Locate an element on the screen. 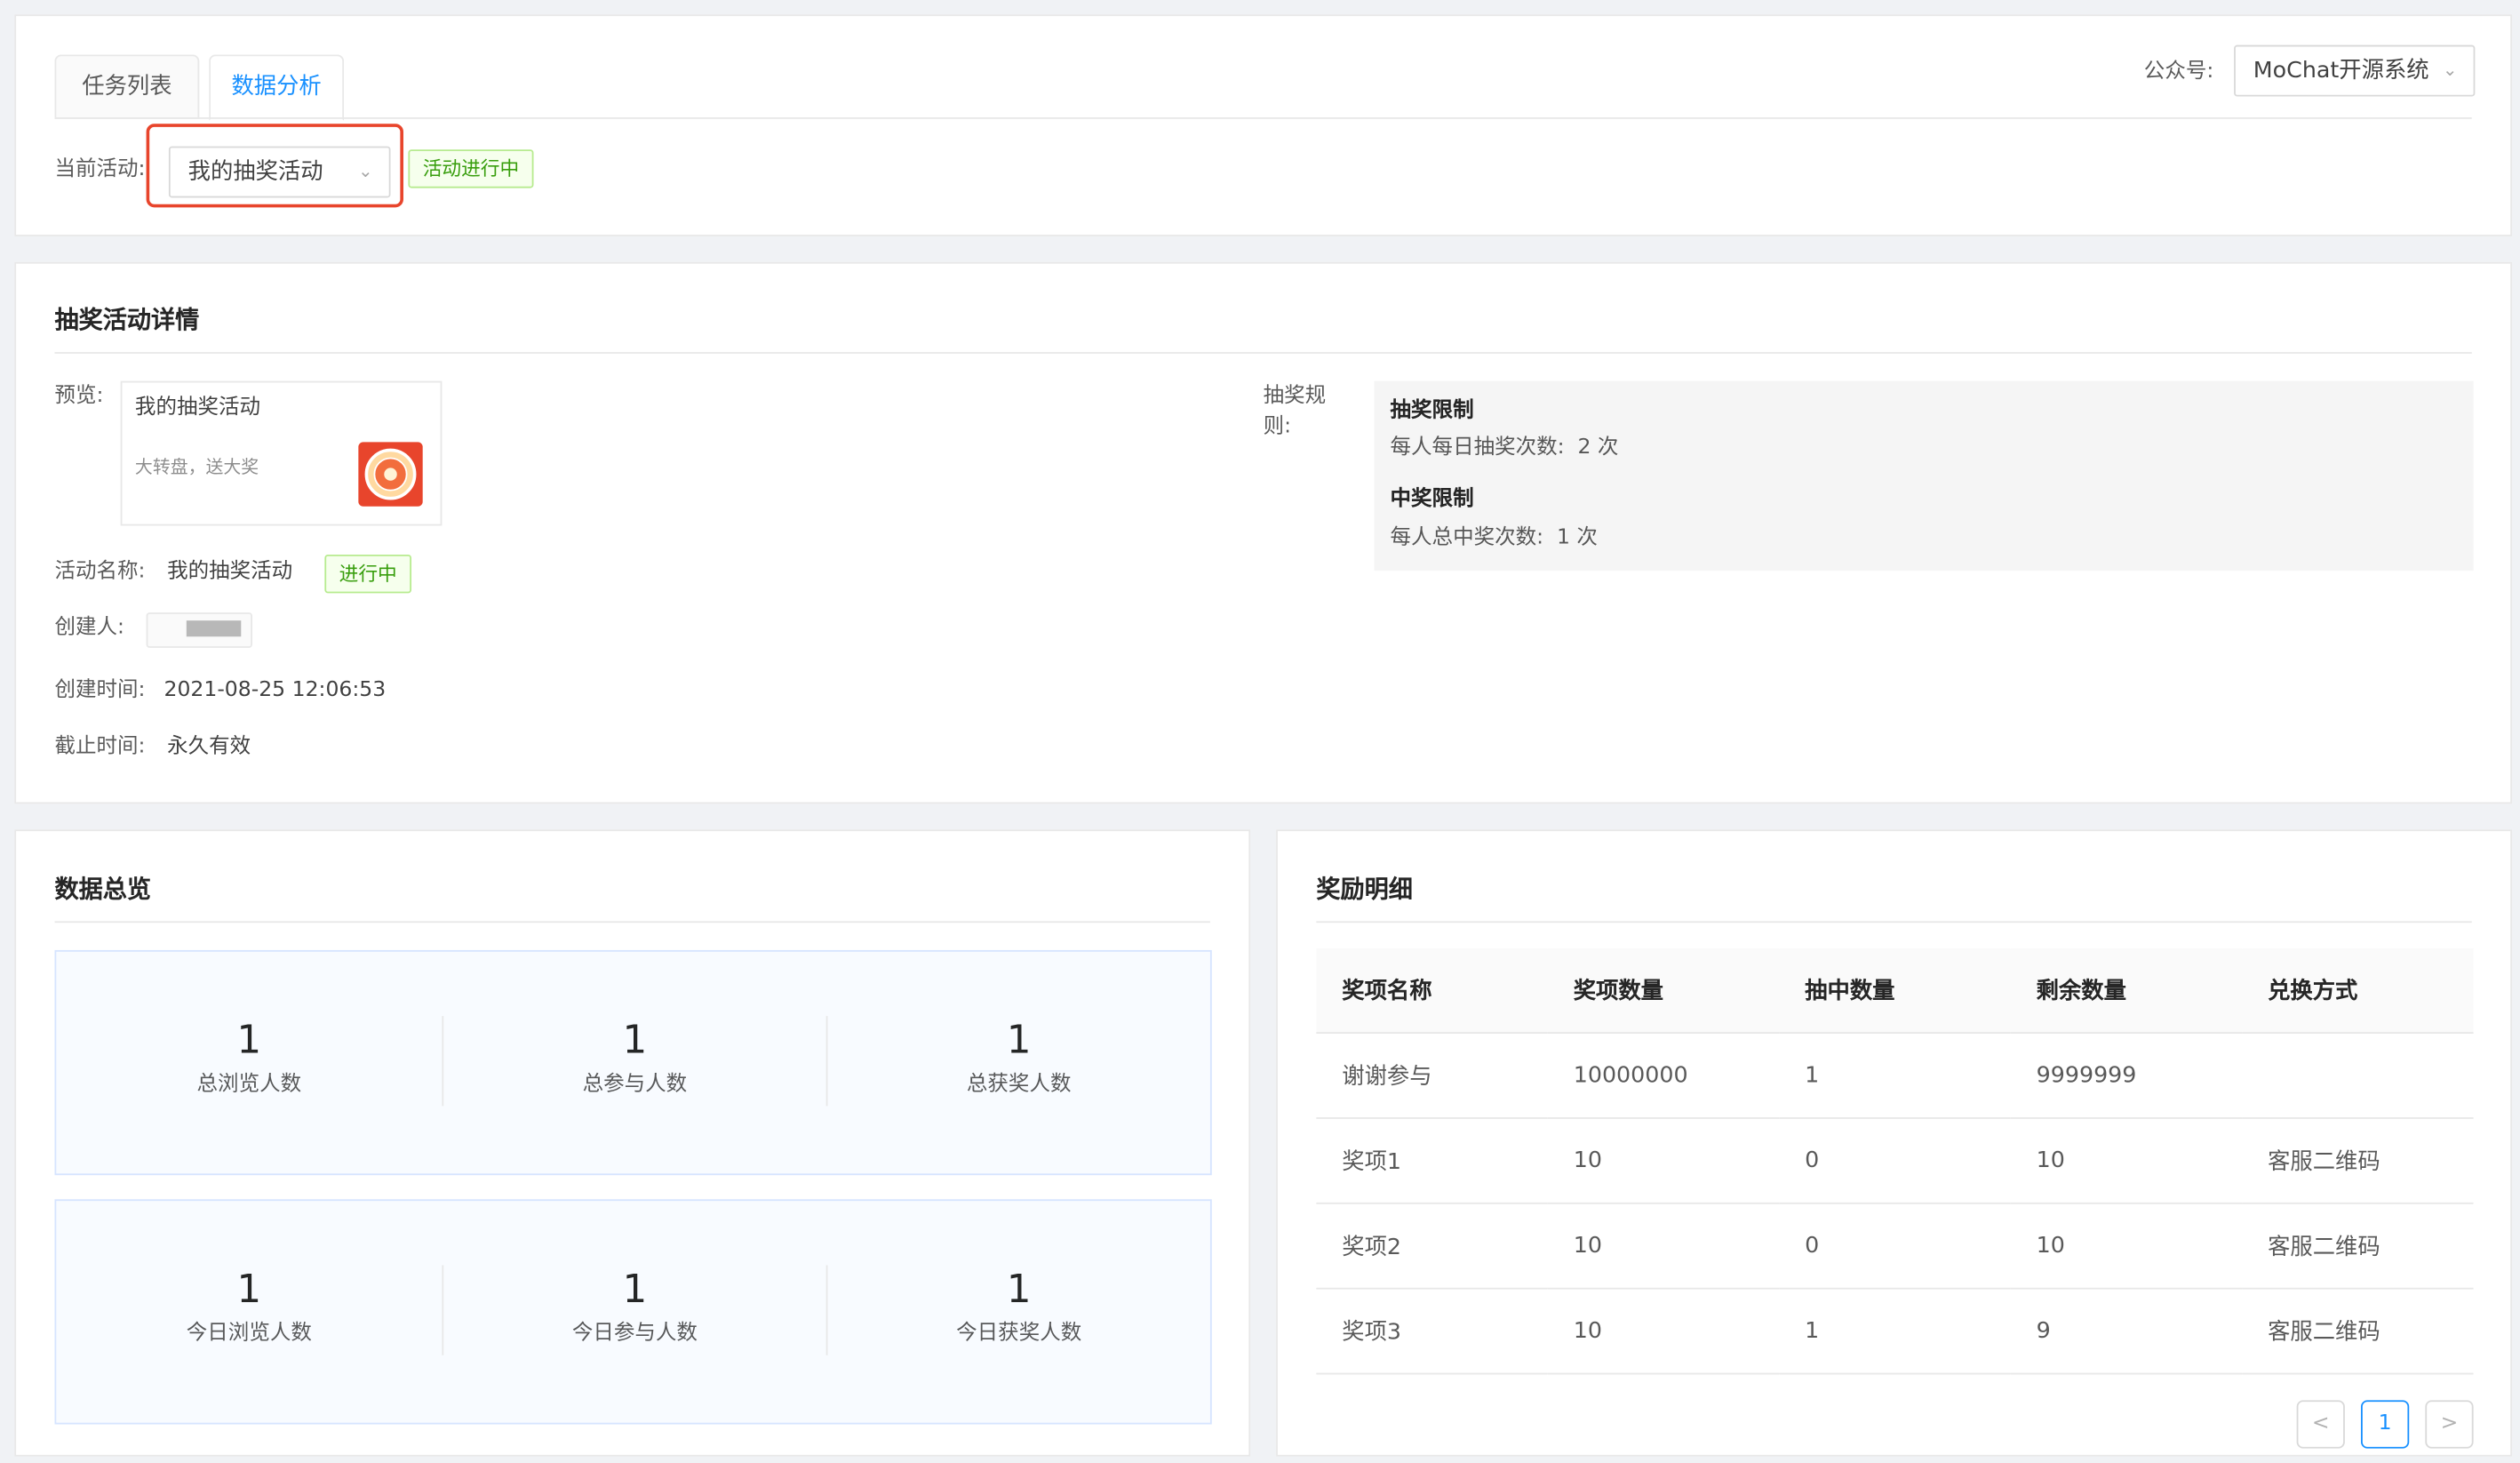 This screenshot has height=1463, width=2520. preview-card: 我的抽奖活动 大转盘，送大奖 is located at coordinates (281, 453).